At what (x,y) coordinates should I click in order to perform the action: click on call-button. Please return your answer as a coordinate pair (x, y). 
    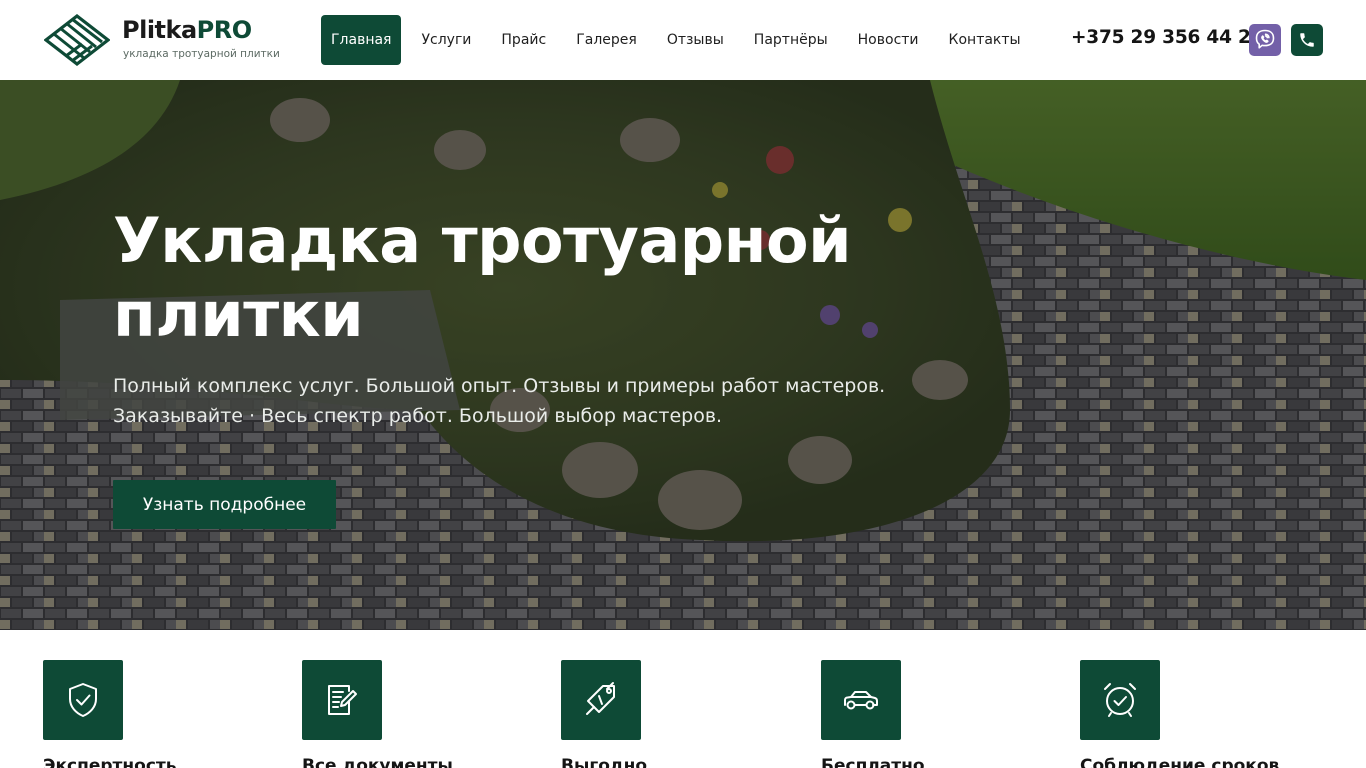
    Looking at the image, I should click on (1307, 40).